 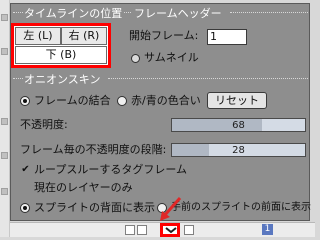 What do you see at coordinates (25, 101) in the screenshot?
I see `blend-frames-radio` at bounding box center [25, 101].